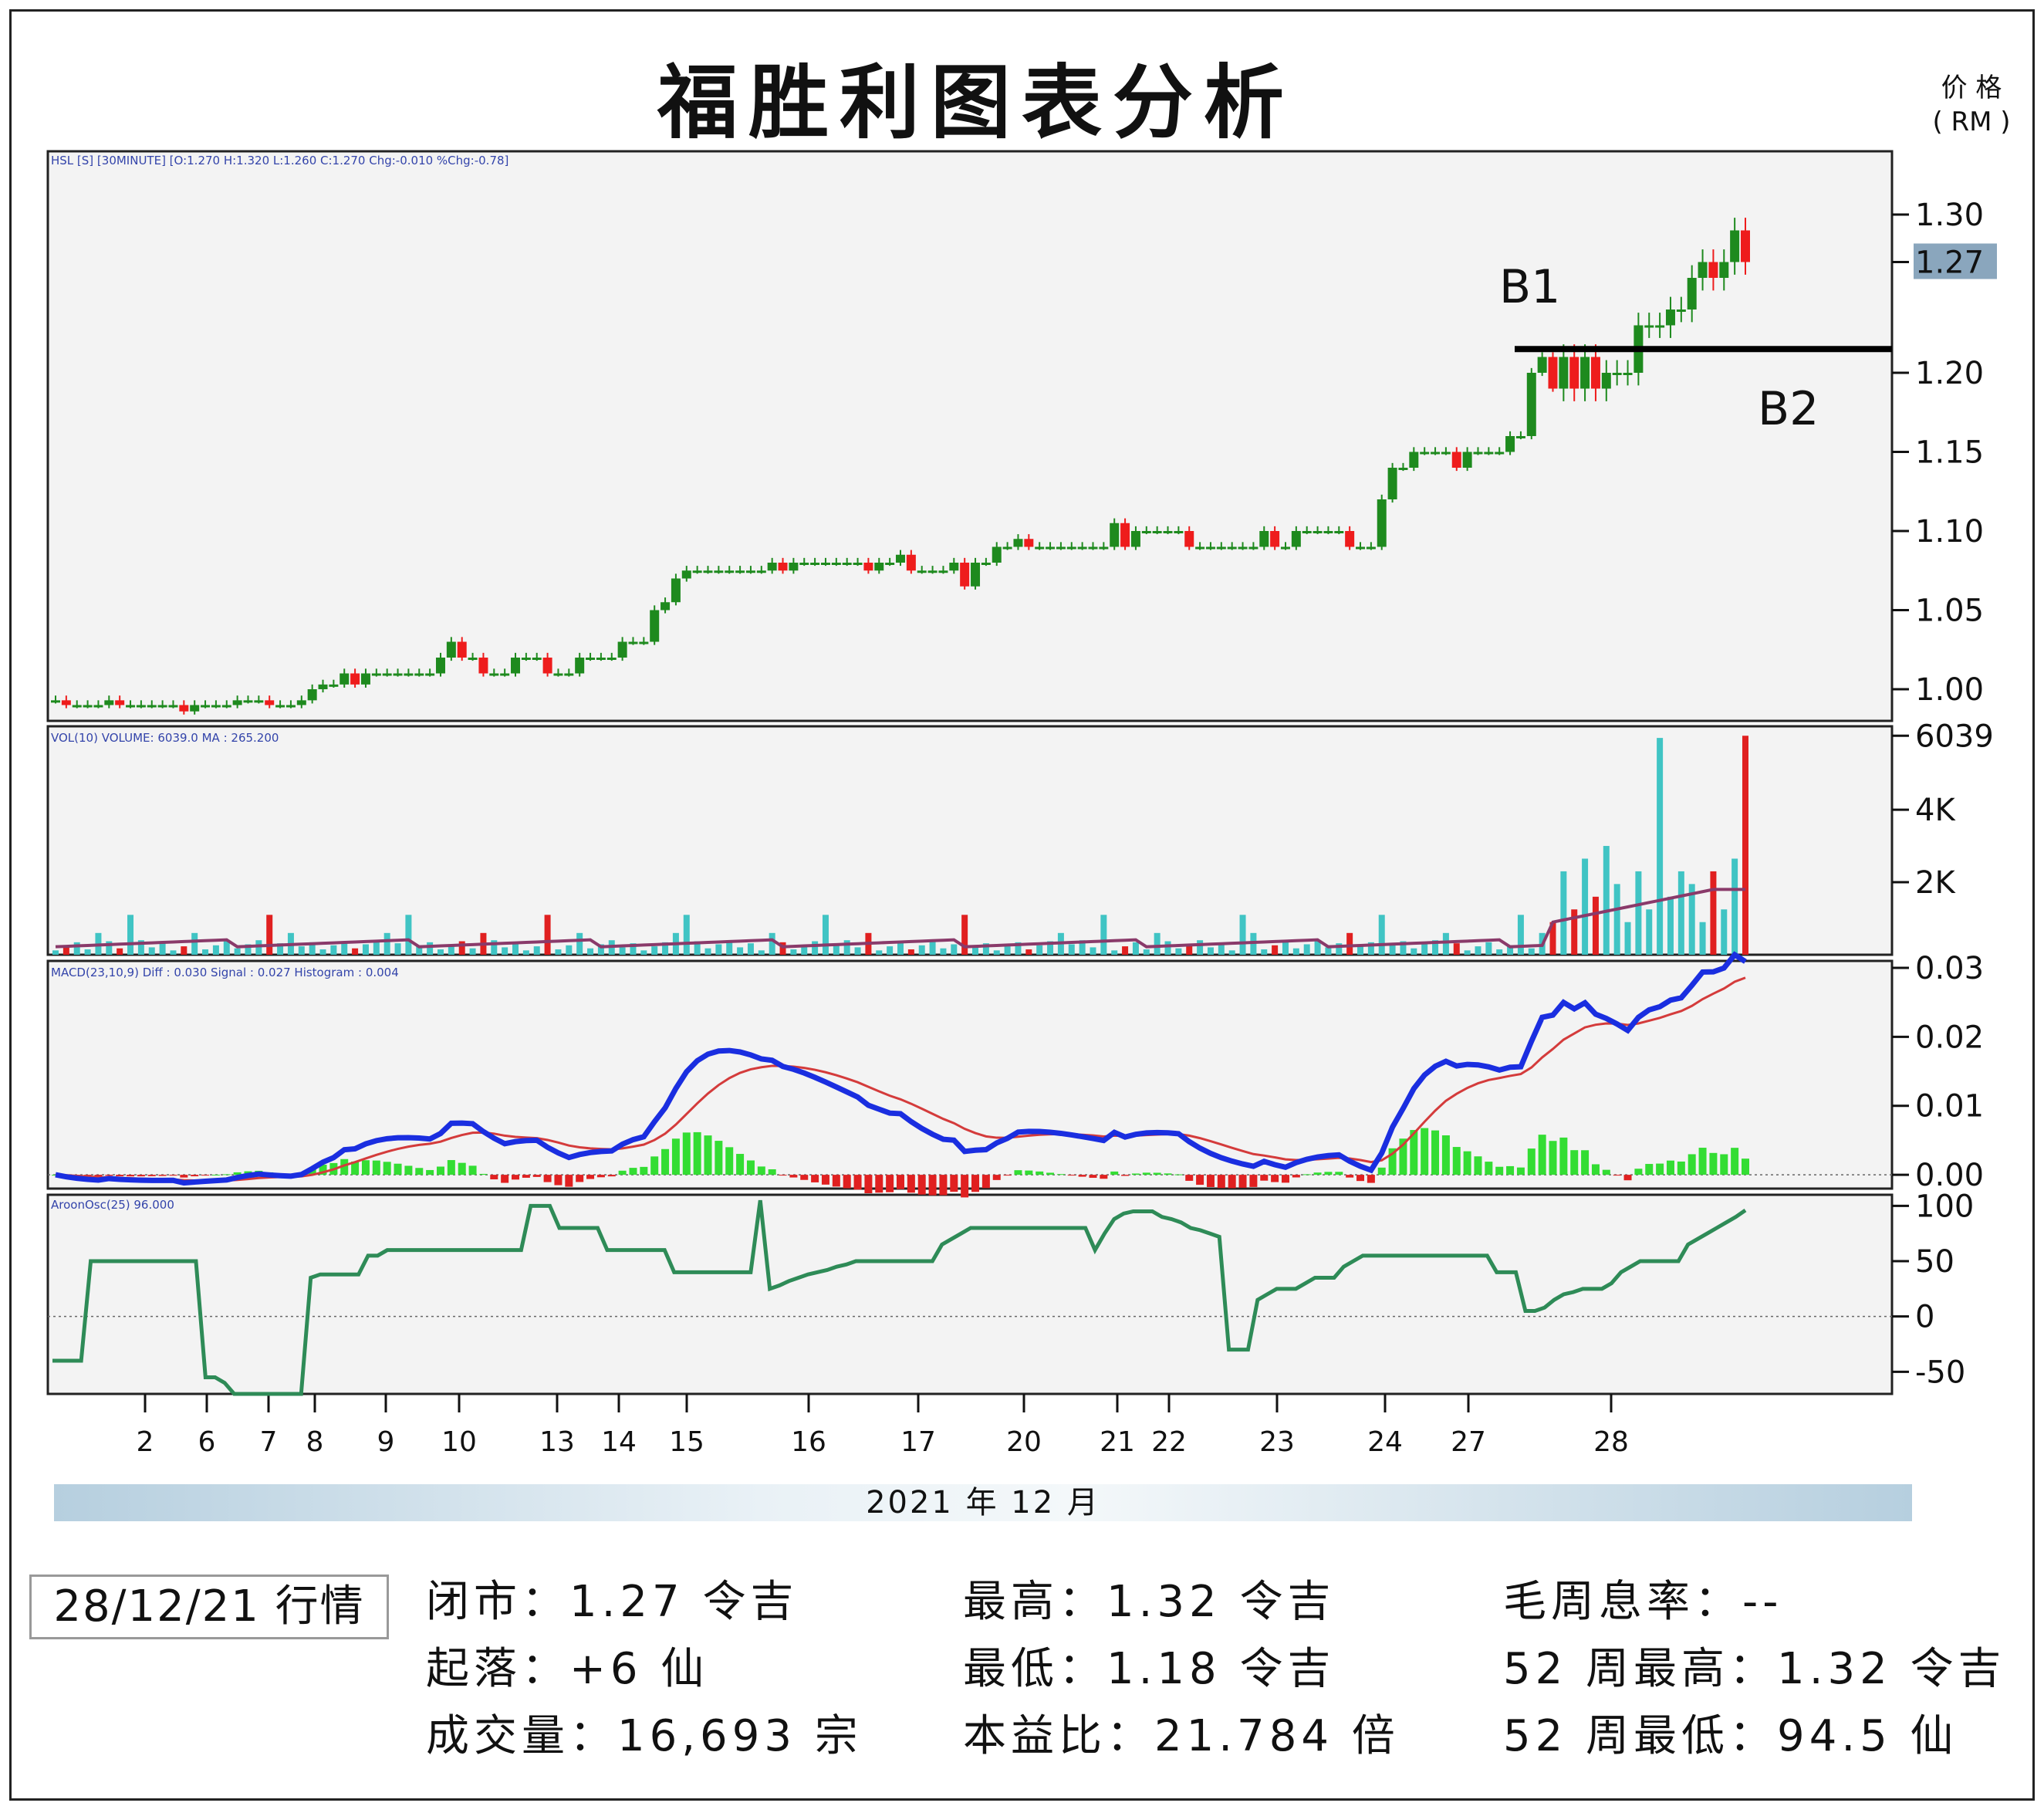 This screenshot has height=1813, width=2044. Describe the element at coordinates (1643, 1602) in the screenshot. I see `stat-yield: 毛周息率：--` at that location.